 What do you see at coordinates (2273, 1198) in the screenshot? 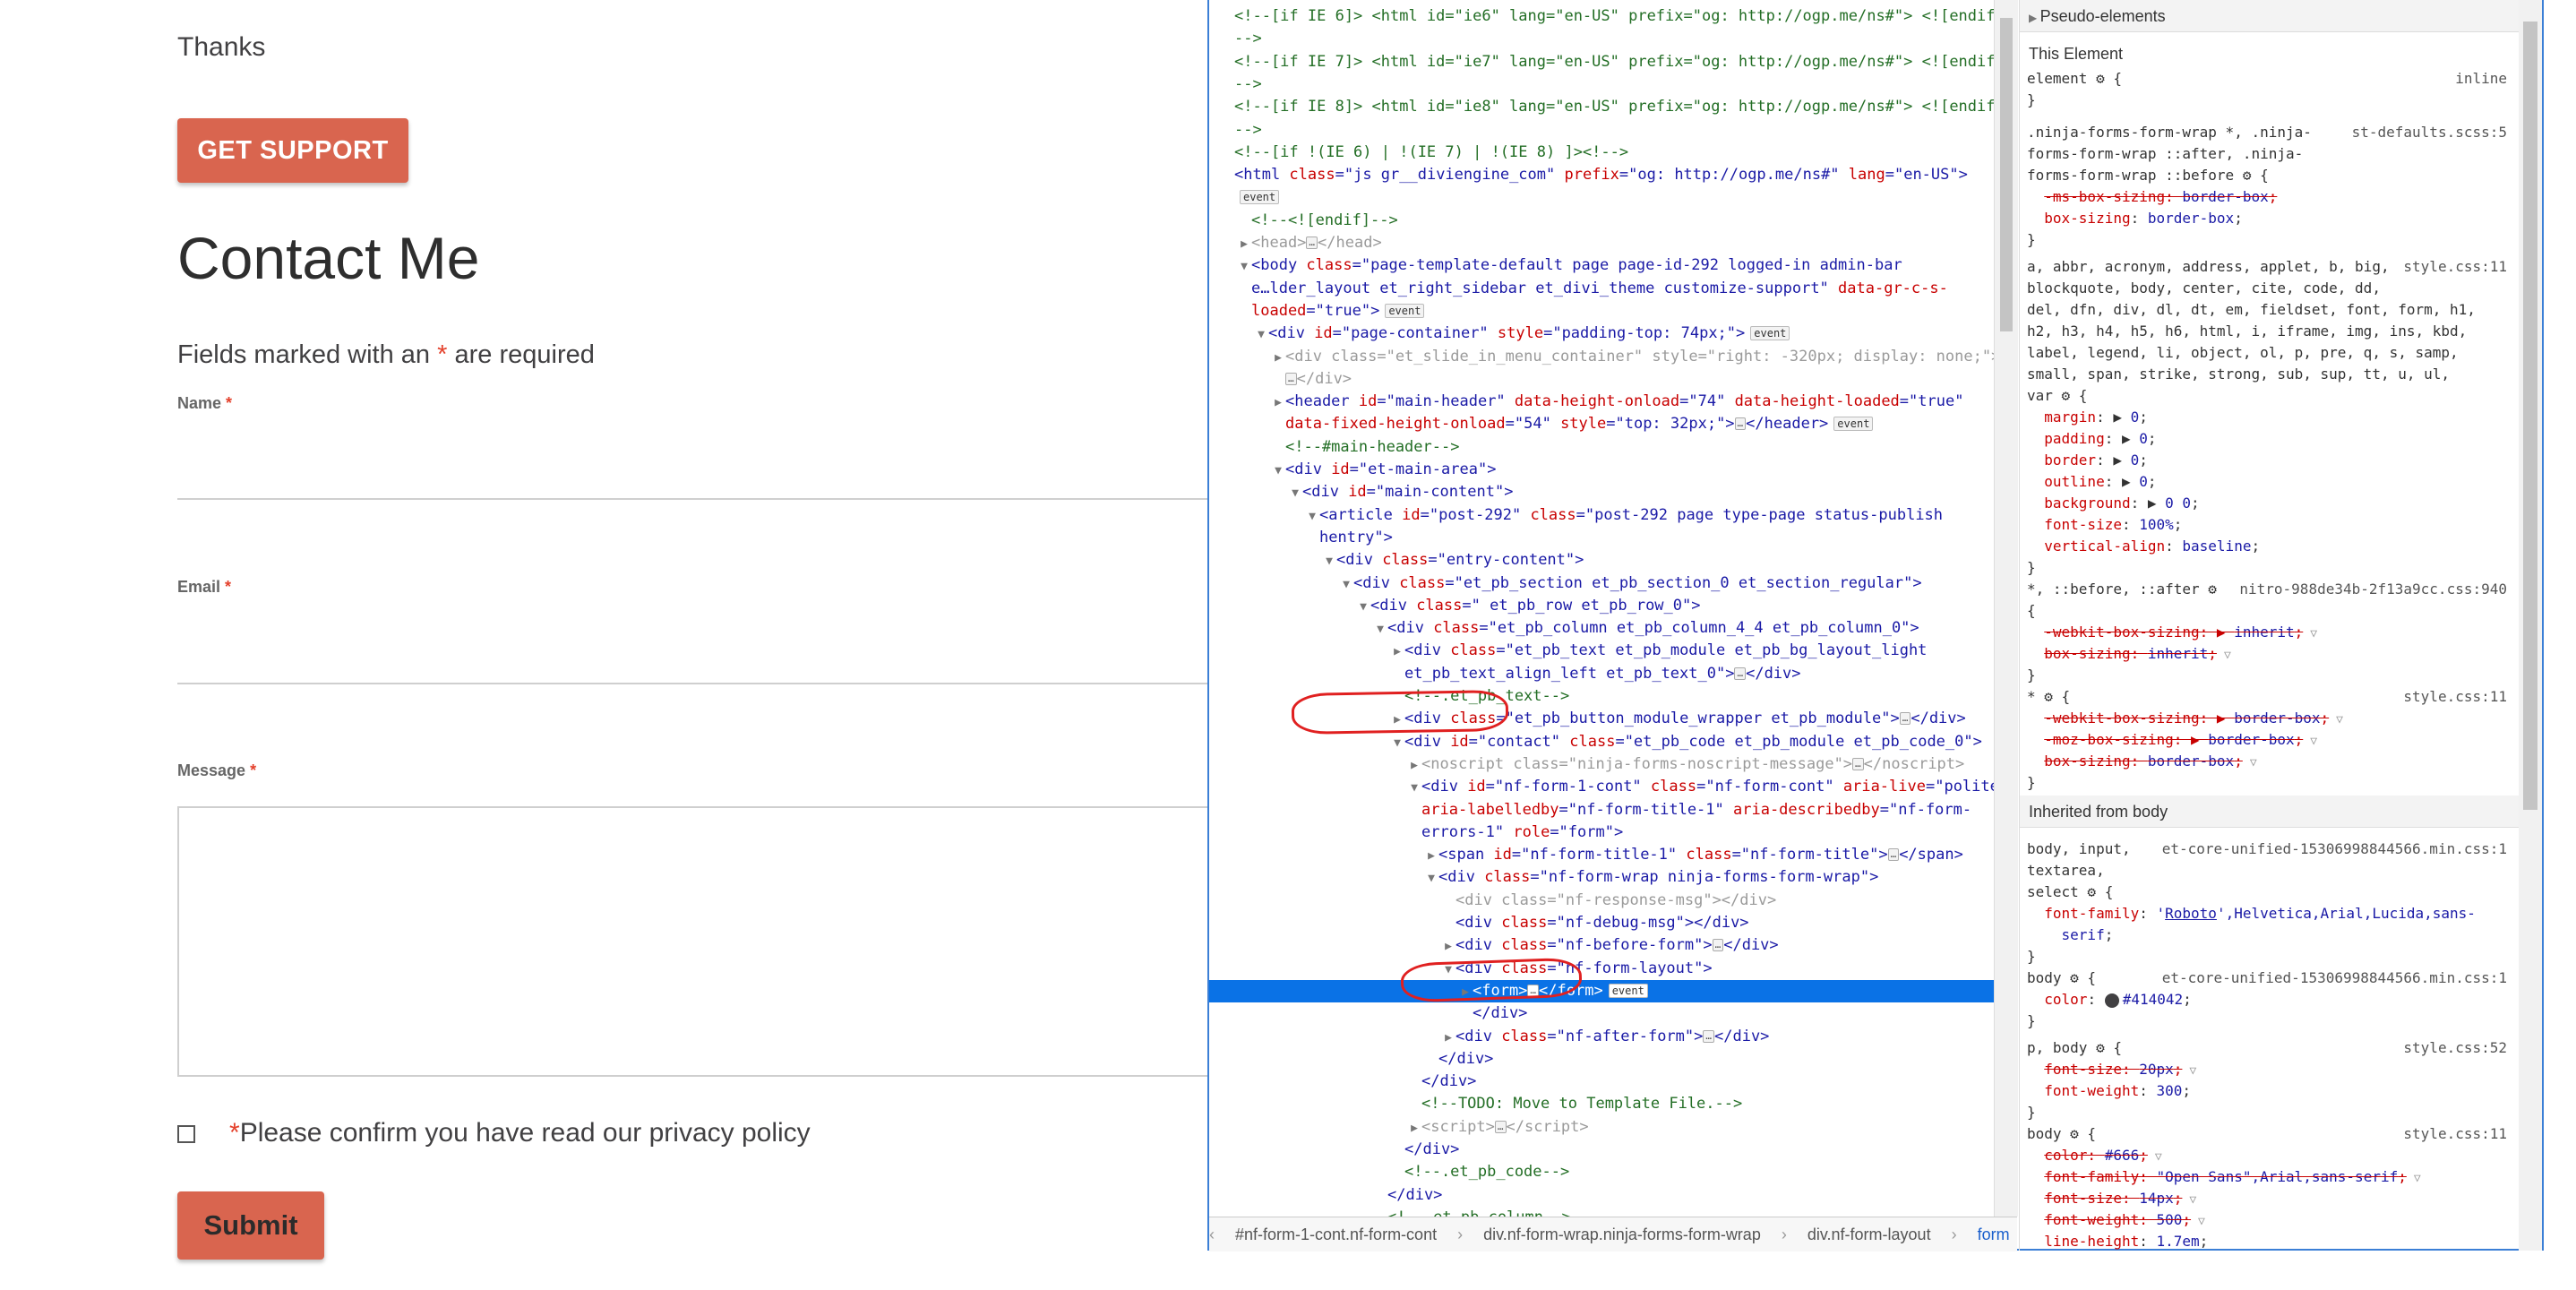
I see `css-rule-line: font-size: 14px; ▽` at bounding box center [2273, 1198].